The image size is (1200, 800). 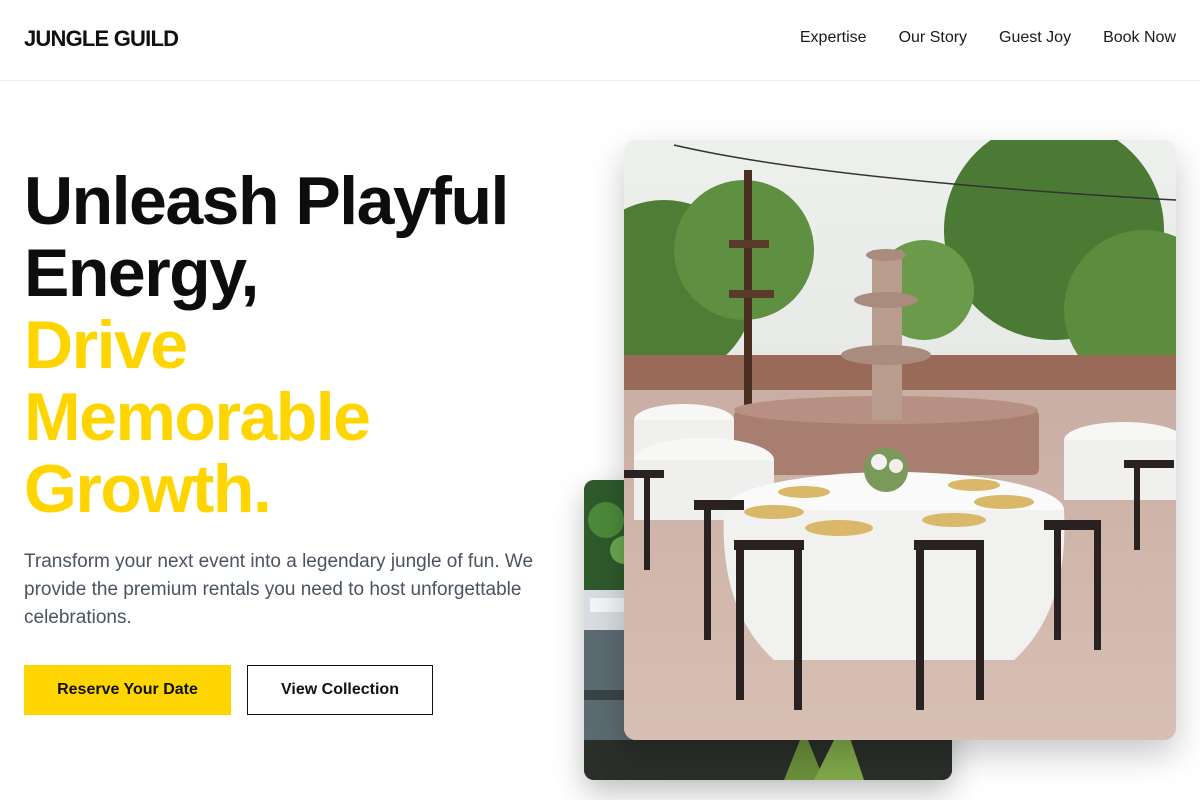 I want to click on reserve-date-button: Reserve Your Date, so click(x=127, y=690).